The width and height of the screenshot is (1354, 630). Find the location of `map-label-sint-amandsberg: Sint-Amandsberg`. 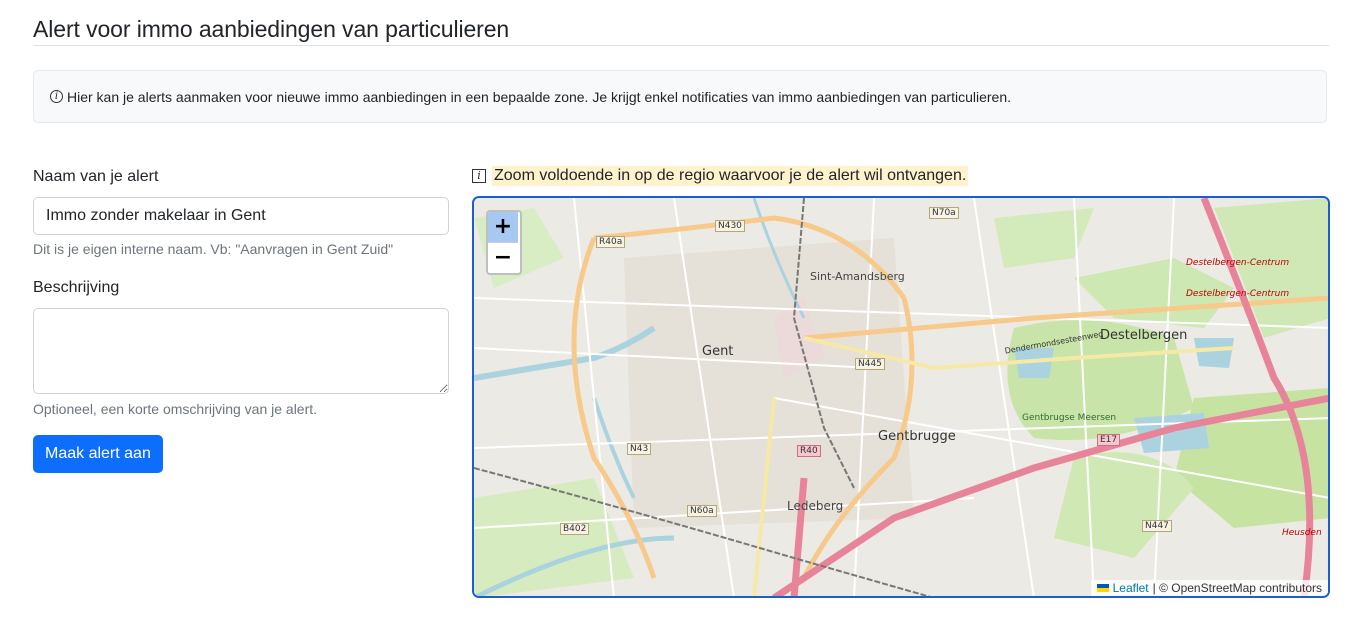

map-label-sint-amandsberg: Sint-Amandsberg is located at coordinates (857, 276).